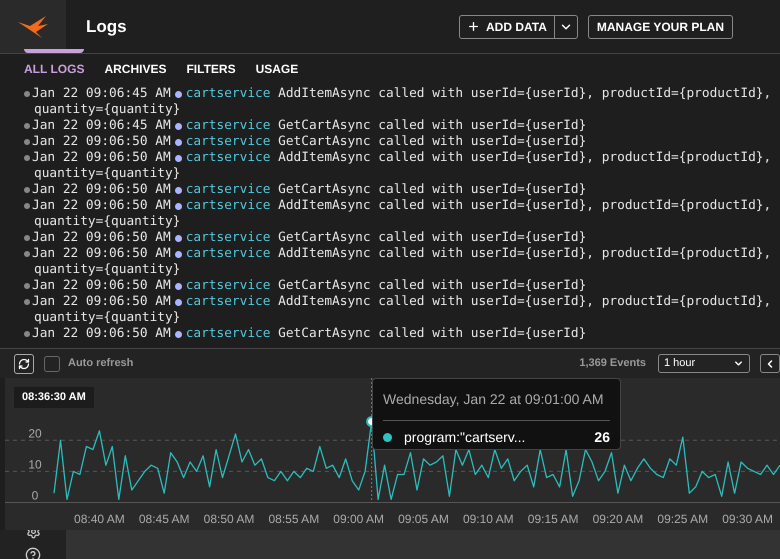 This screenshot has height=559, width=780. I want to click on x-tick-label: 09:05 AM, so click(423, 519).